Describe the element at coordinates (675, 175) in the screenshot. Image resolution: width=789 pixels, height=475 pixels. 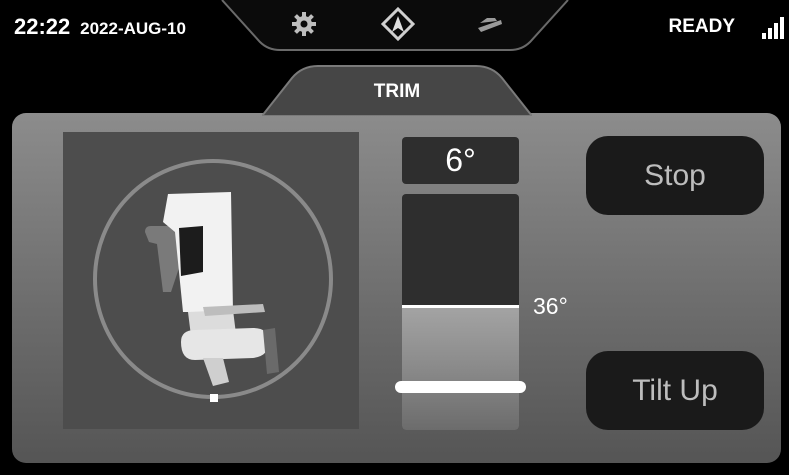
I see `stop-button: Stop` at that location.